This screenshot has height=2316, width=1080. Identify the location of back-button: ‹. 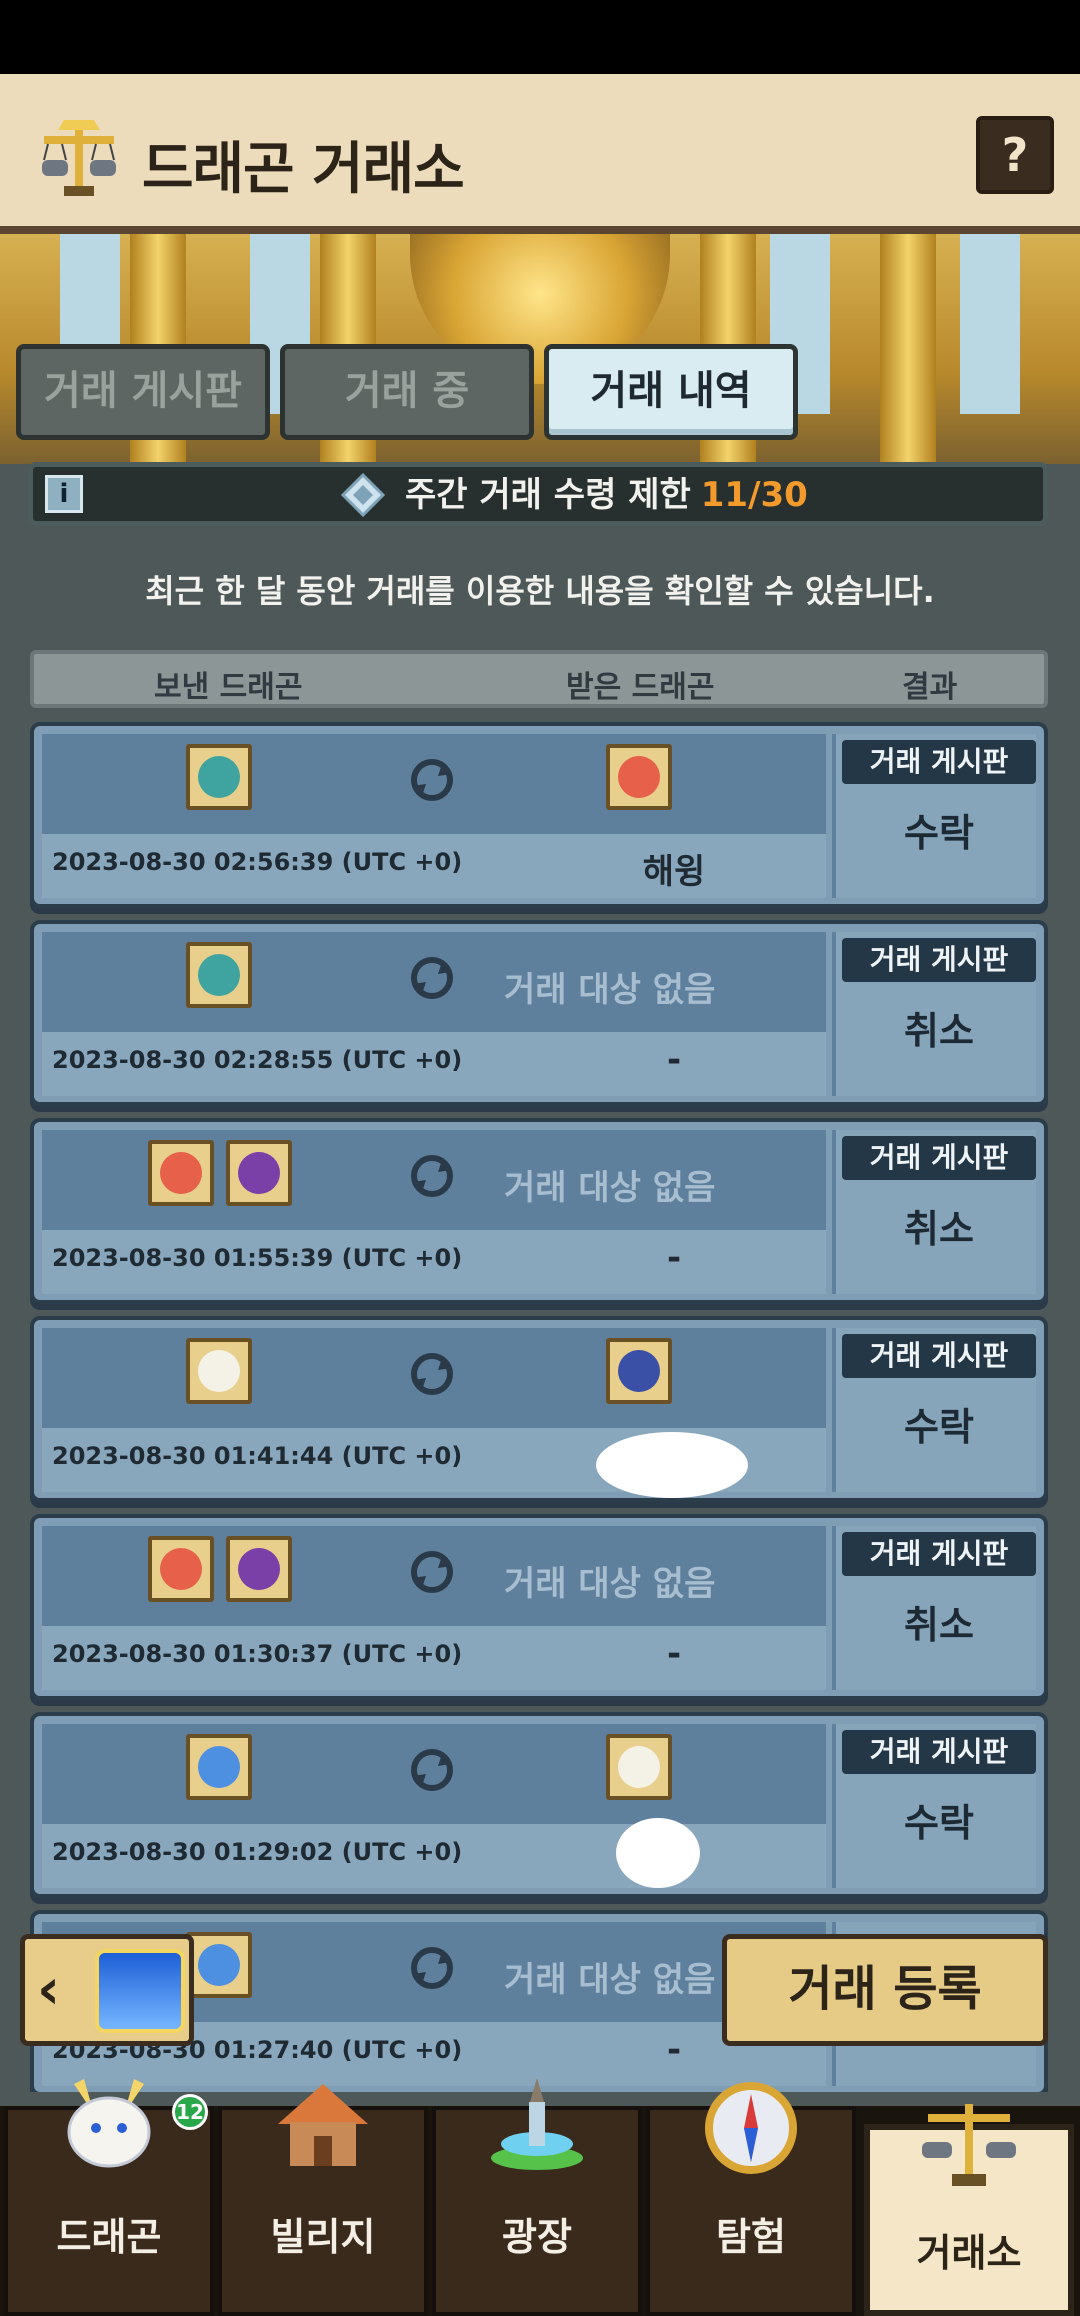
(107, 1990).